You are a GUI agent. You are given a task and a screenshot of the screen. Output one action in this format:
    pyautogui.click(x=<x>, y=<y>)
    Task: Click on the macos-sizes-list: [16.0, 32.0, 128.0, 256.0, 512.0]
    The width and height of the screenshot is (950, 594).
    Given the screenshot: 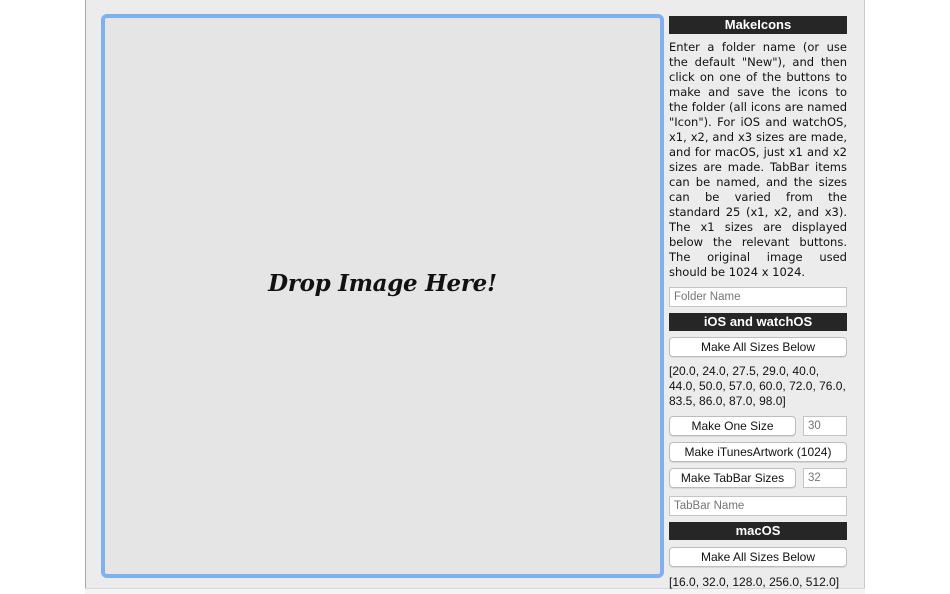 What is the action you would take?
    pyautogui.click(x=754, y=582)
    